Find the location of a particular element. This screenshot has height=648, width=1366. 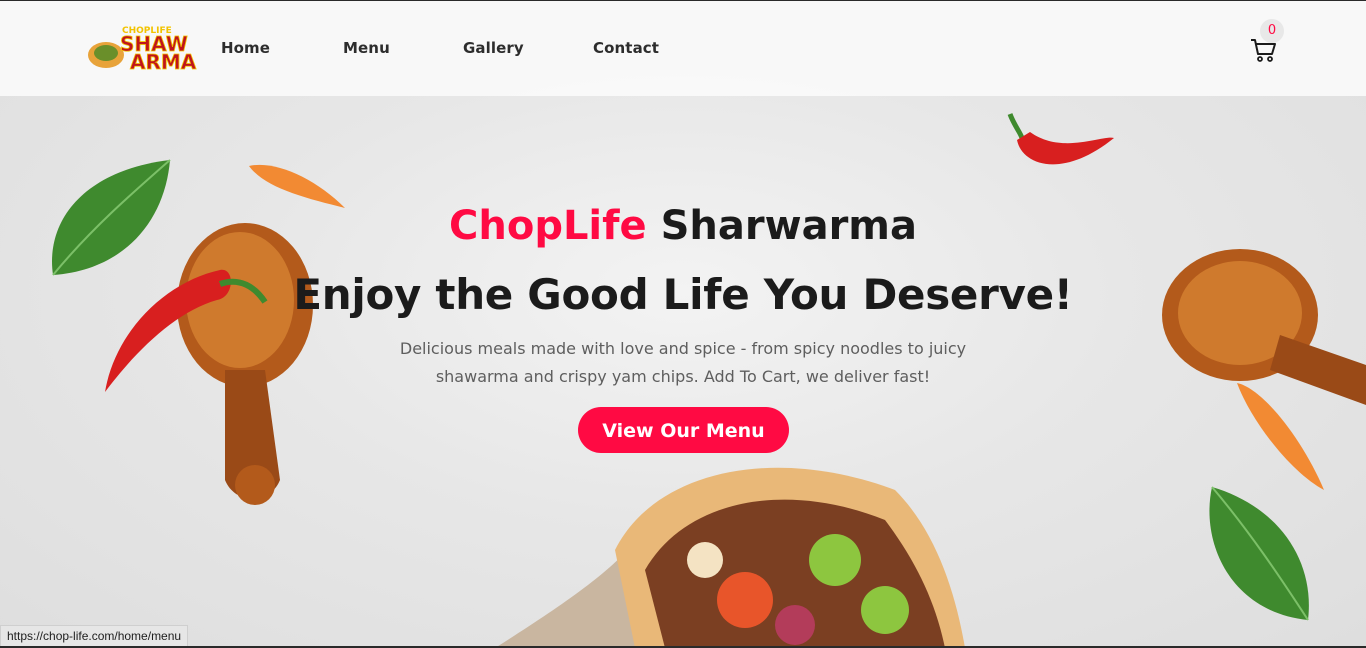

cart-button: 0 is located at coordinates (1269, 43).